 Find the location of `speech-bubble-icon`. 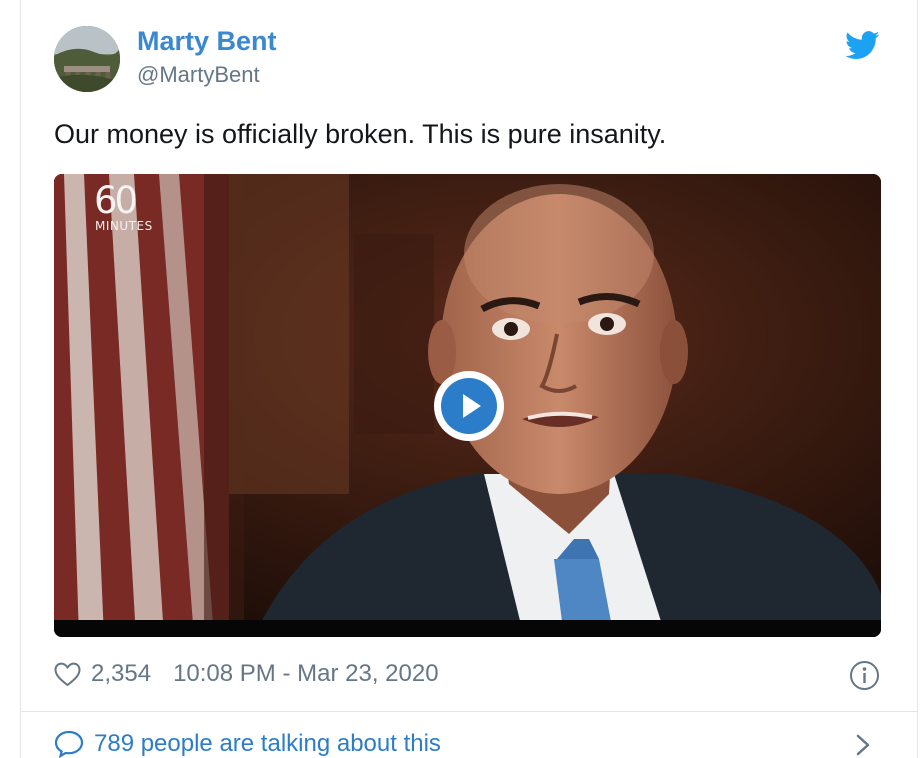

speech-bubble-icon is located at coordinates (69, 744).